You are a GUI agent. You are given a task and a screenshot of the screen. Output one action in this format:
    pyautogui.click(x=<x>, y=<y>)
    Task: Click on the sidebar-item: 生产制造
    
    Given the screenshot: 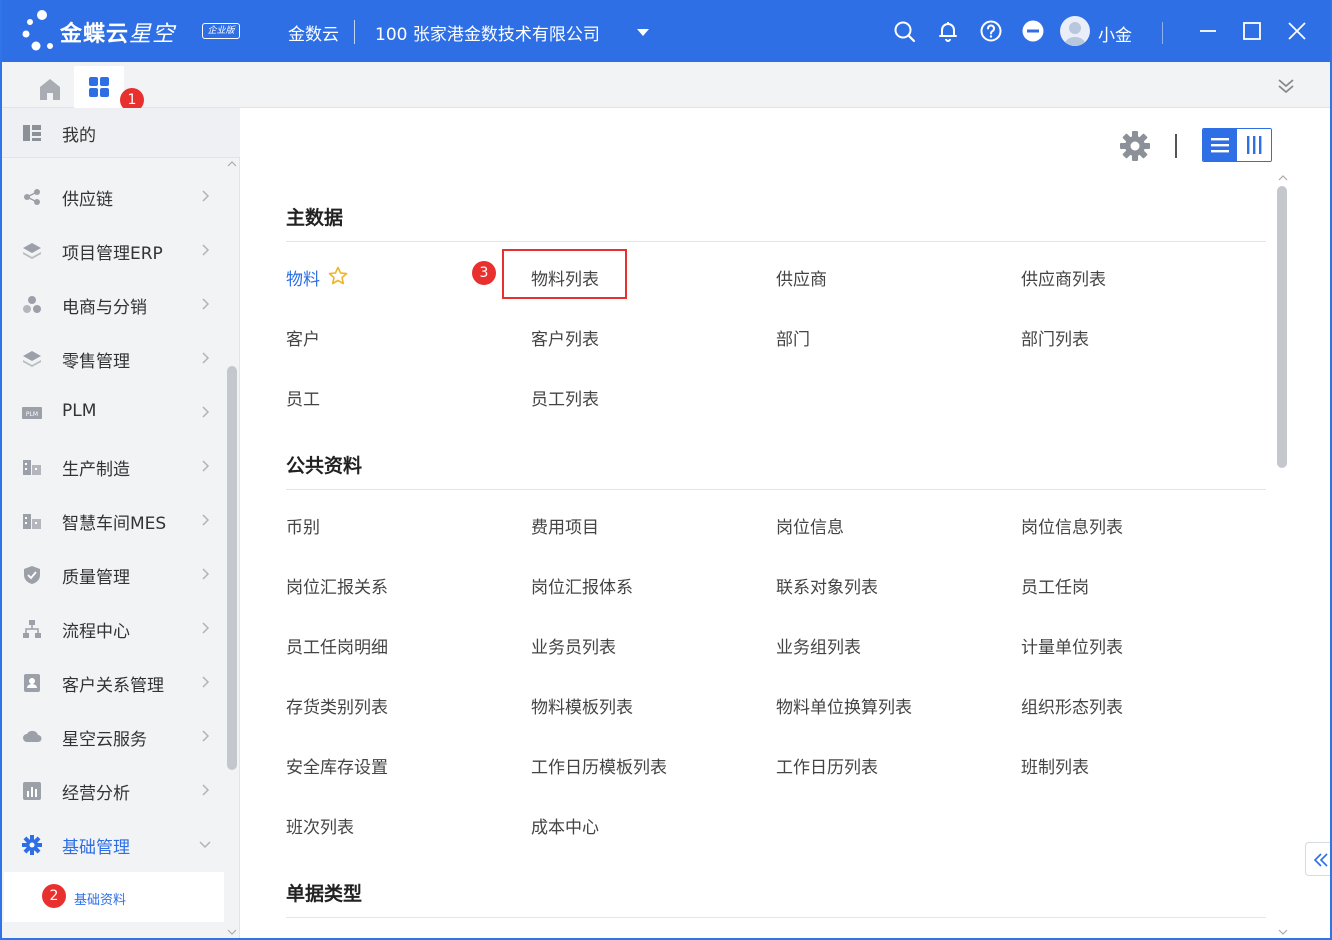 What is the action you would take?
    pyautogui.click(x=113, y=467)
    